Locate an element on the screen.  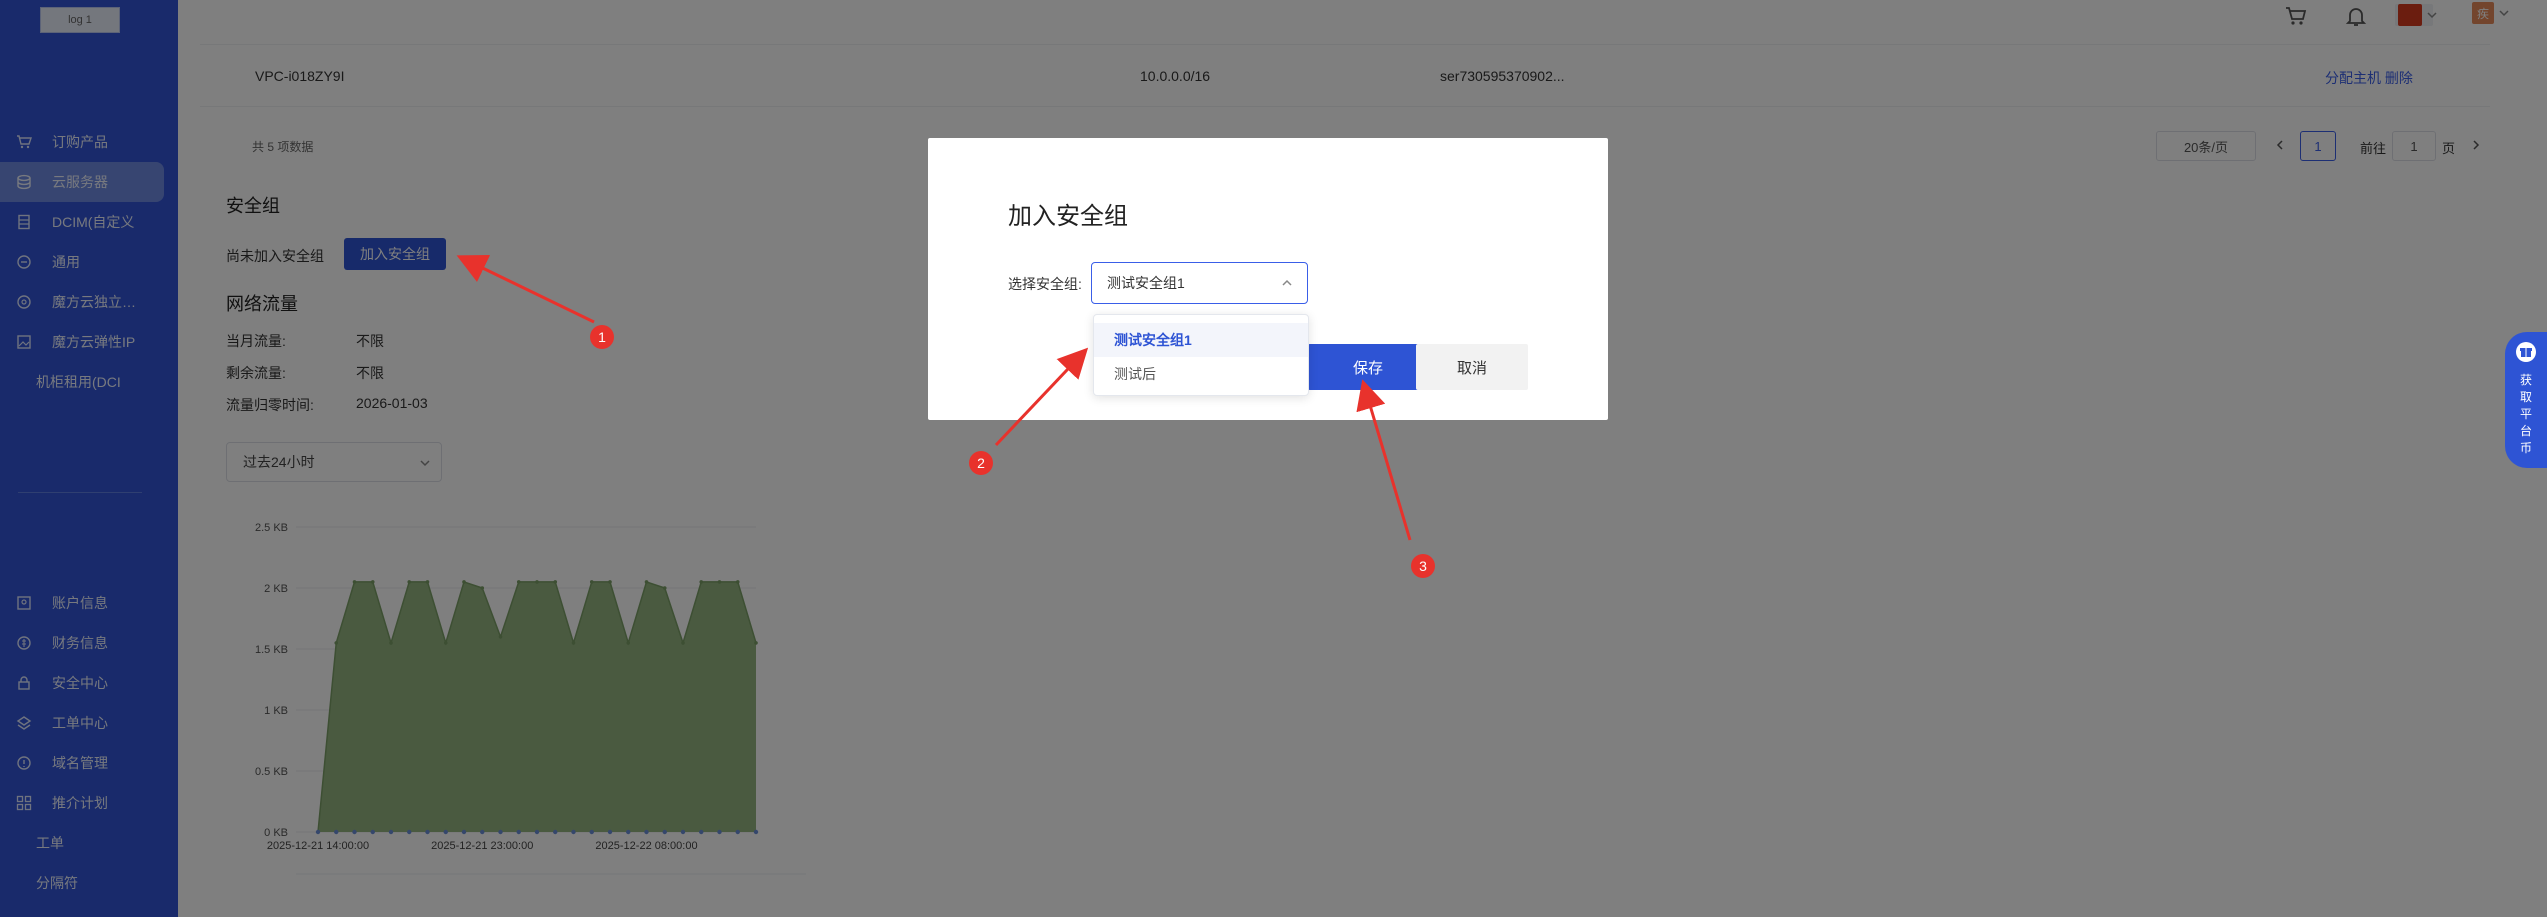
annotation-marker-3: 3 is located at coordinates (1423, 566).